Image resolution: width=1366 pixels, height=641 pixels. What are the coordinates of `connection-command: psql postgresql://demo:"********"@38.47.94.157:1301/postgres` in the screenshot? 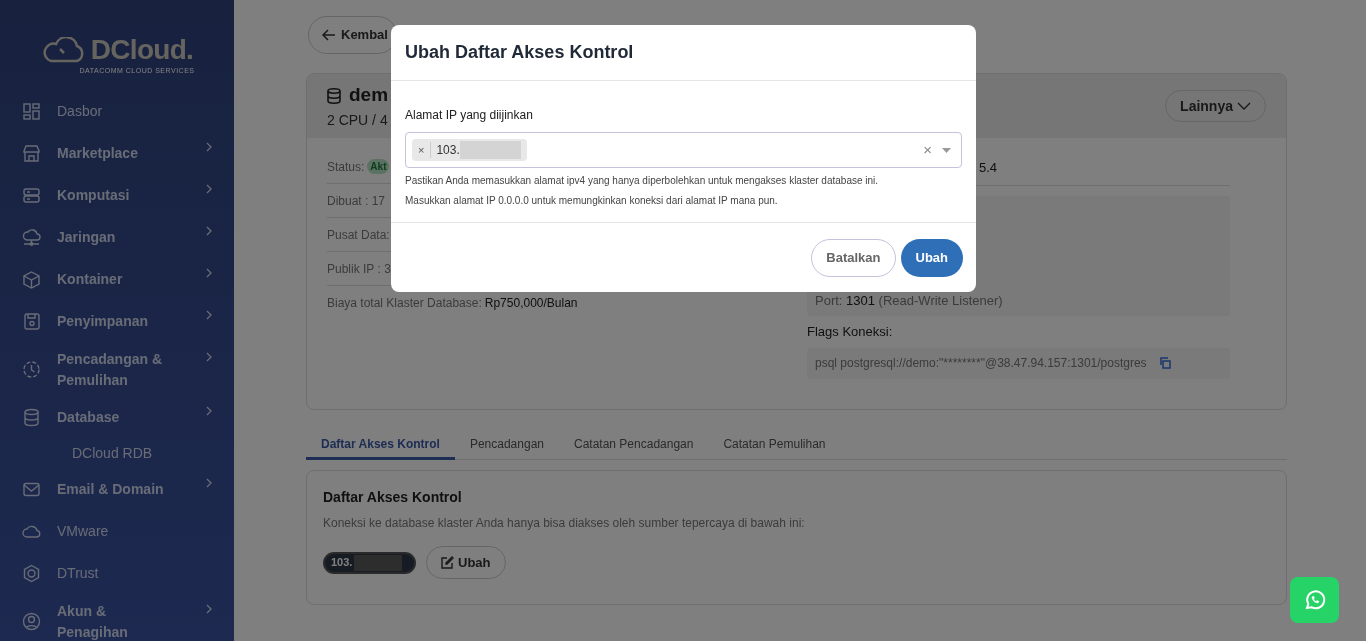 It's located at (981, 363).